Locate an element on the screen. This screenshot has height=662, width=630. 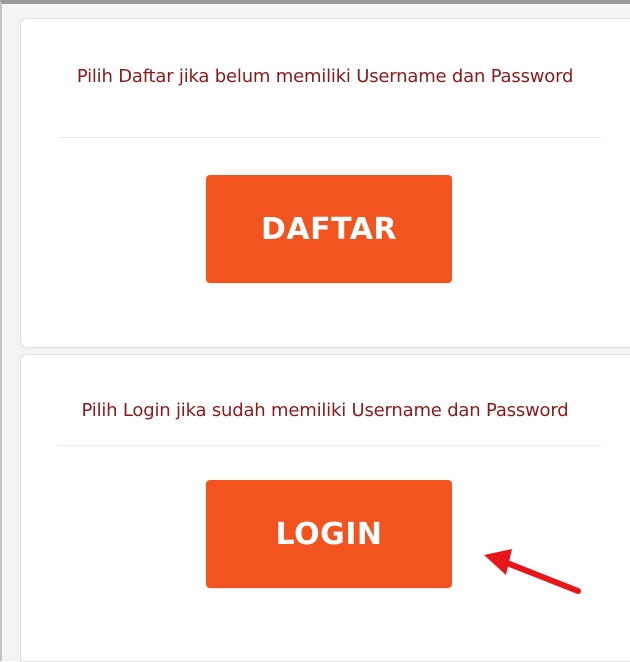
red-arrow-icon is located at coordinates (532, 571).